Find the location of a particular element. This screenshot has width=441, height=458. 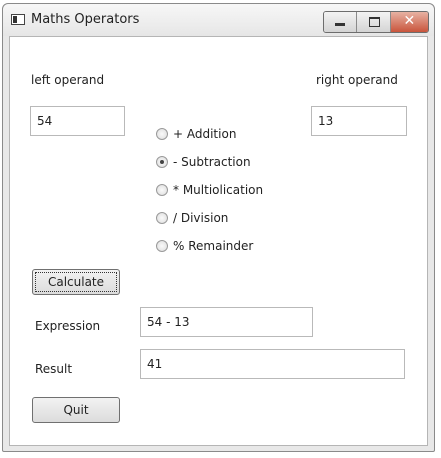

radio-remainder-label: % Remainder is located at coordinates (213, 246).